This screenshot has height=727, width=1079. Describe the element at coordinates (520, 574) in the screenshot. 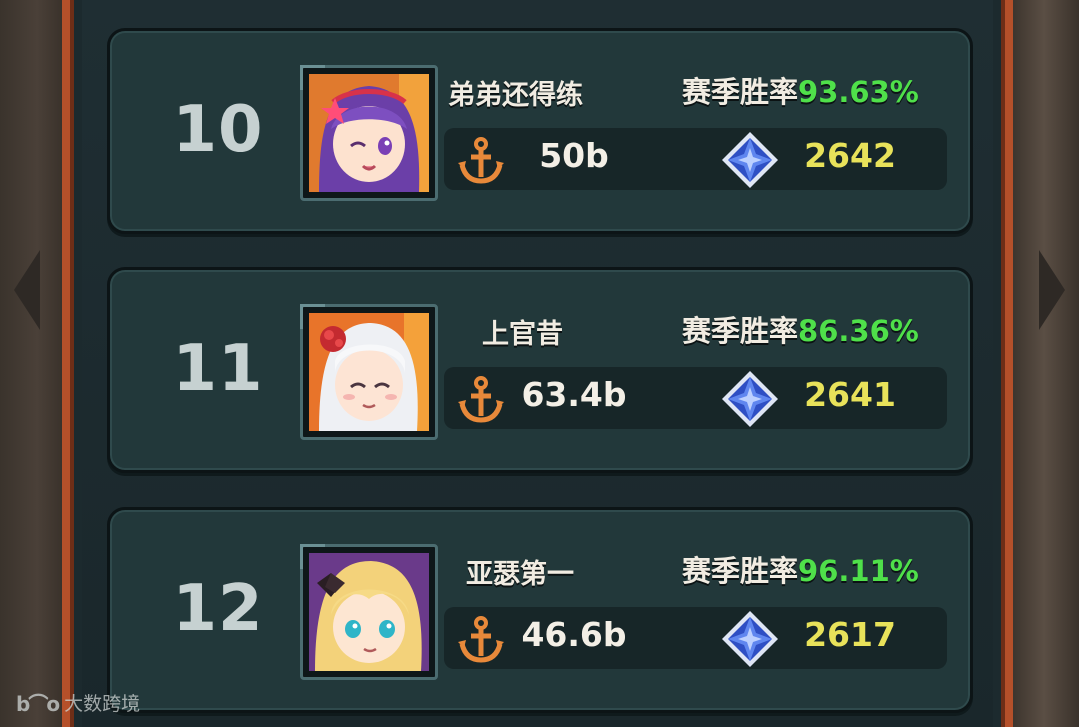

I see `player-name: 亚瑟第一` at that location.